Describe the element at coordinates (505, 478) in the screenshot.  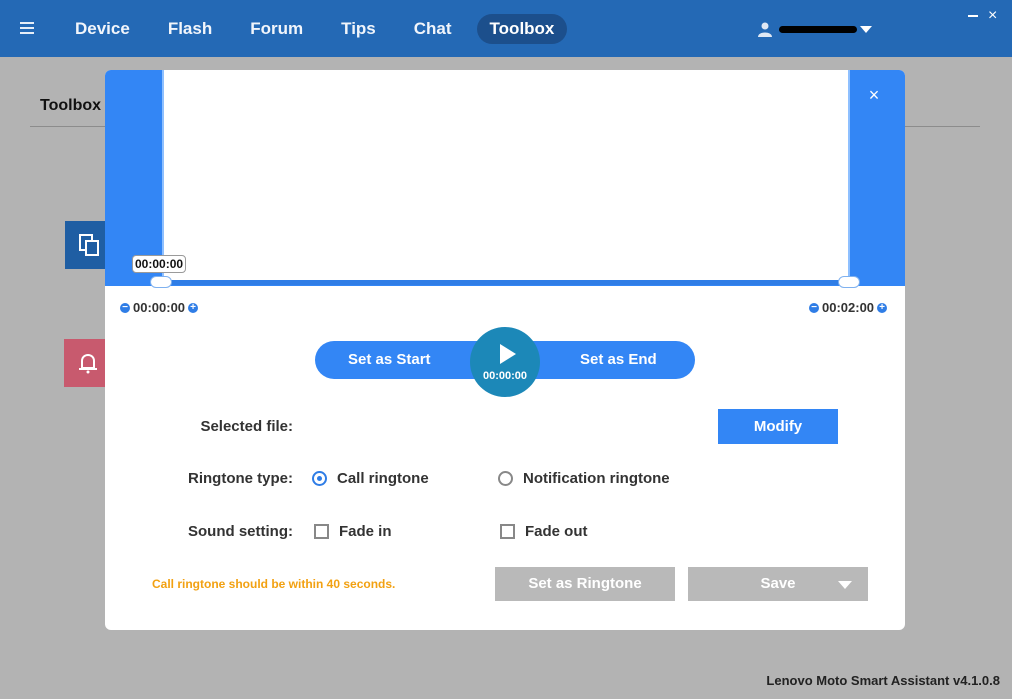
I see `radio-unselected-icon` at that location.